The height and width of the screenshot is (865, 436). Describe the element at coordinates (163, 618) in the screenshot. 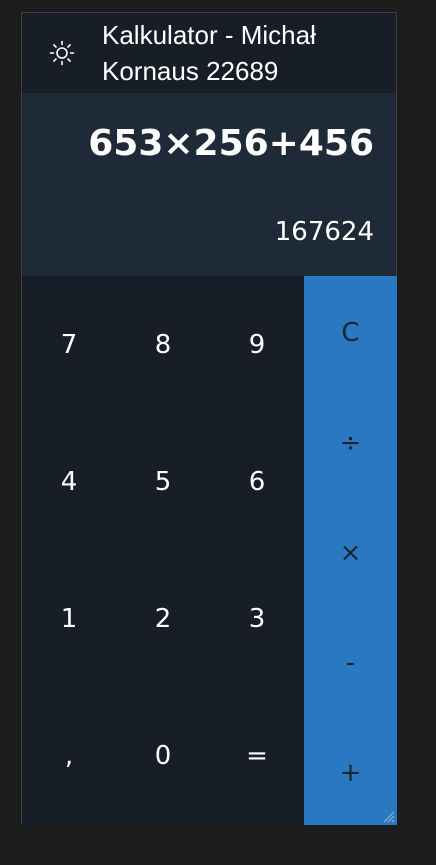

I see `key-2: 2` at that location.